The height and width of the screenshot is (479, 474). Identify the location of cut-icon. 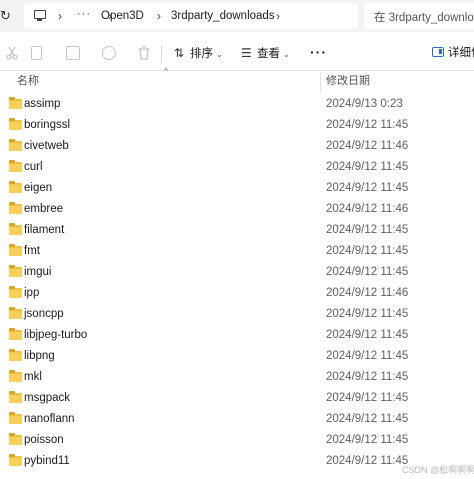
(12, 53).